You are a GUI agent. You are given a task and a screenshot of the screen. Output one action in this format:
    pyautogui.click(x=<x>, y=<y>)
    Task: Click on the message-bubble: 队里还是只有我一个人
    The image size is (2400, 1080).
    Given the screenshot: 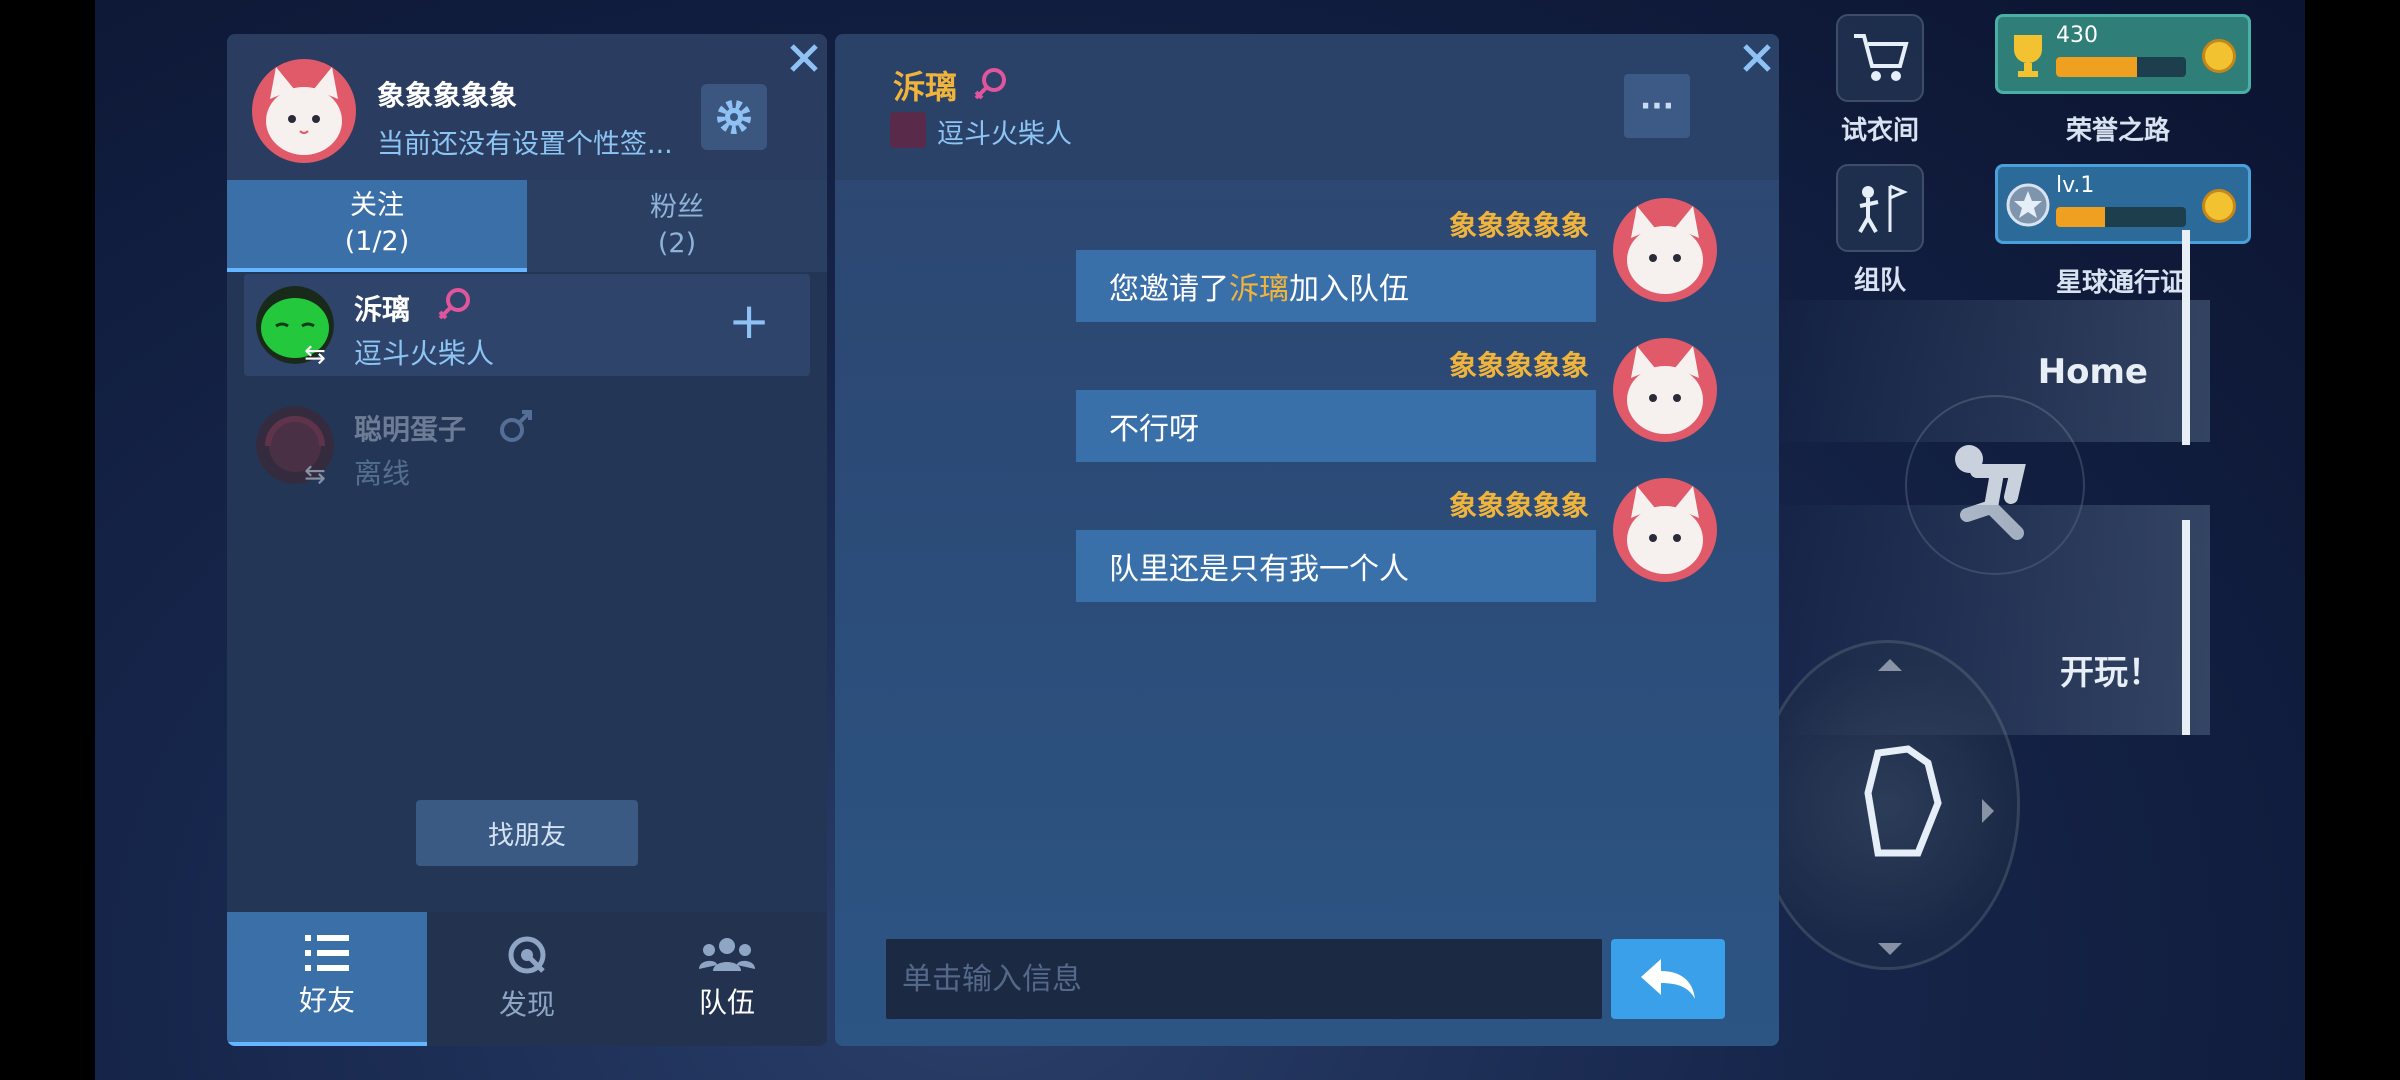 What is the action you would take?
    pyautogui.click(x=1336, y=566)
    